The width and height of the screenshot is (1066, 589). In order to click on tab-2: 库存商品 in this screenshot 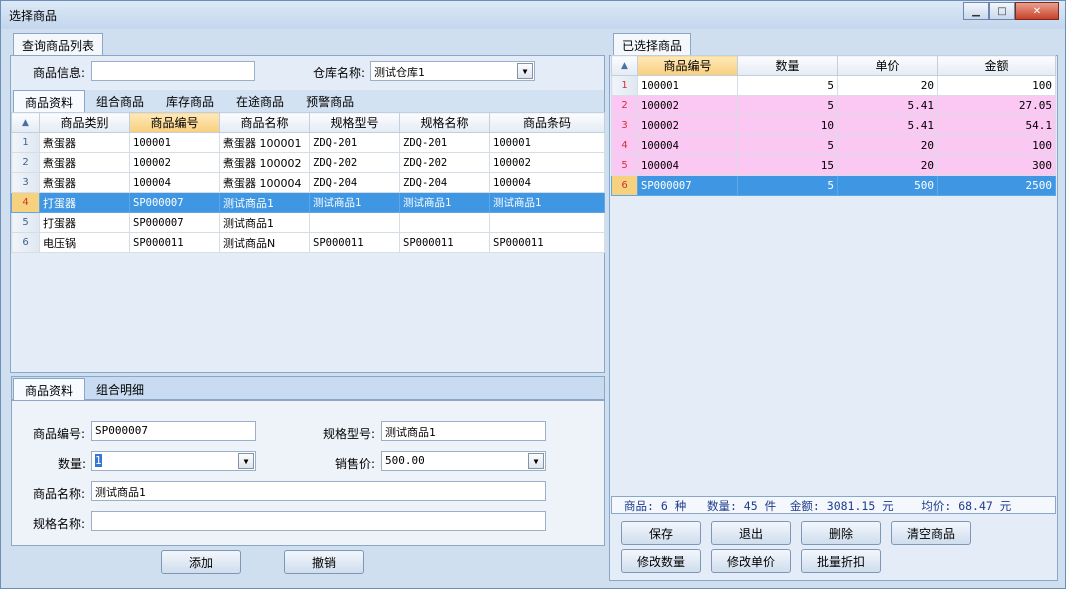, I will do `click(190, 101)`.